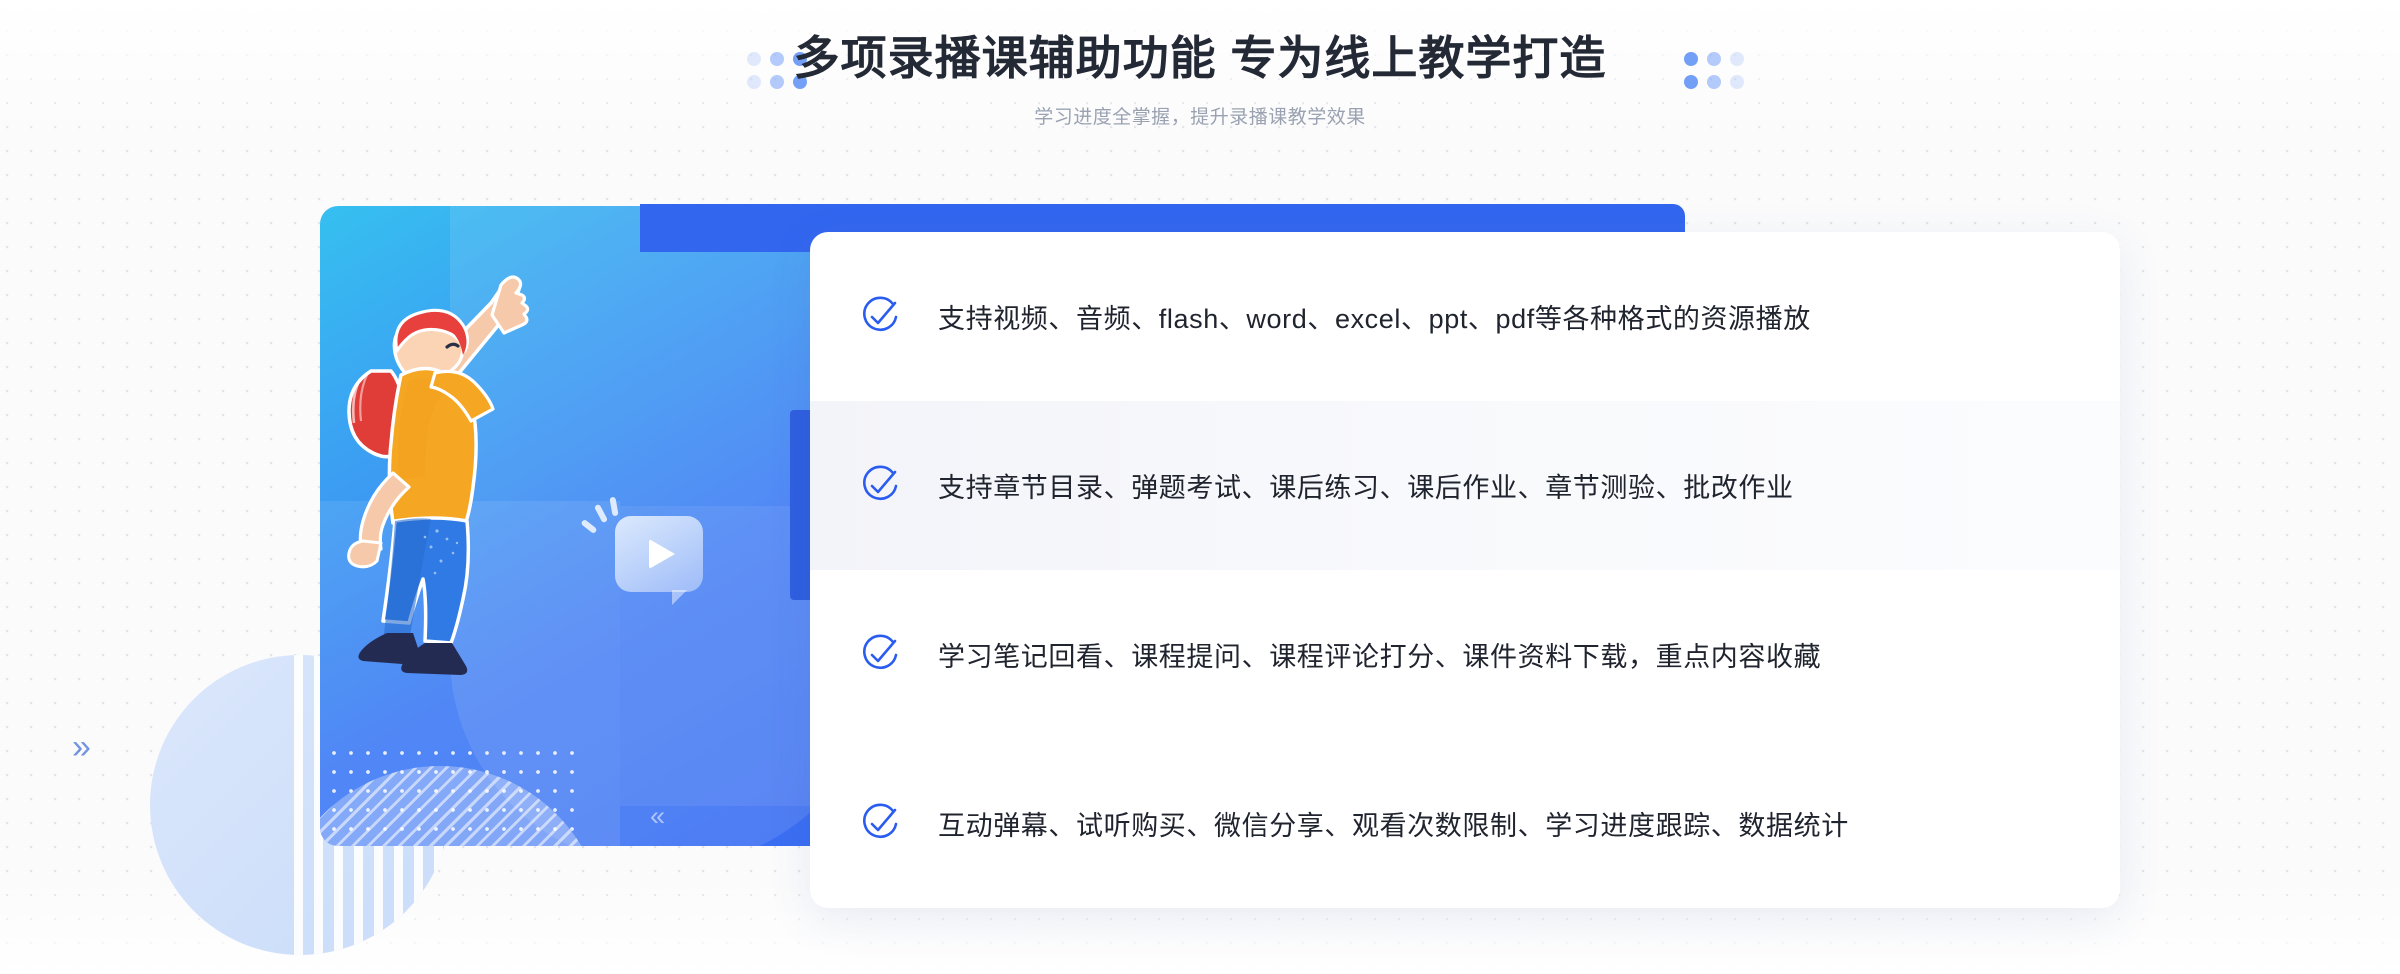  What do you see at coordinates (1380, 657) in the screenshot?
I see `feature-text: 学习笔记回看、课程提问、课程评论打分、课件资料下载，重点内容收藏` at bounding box center [1380, 657].